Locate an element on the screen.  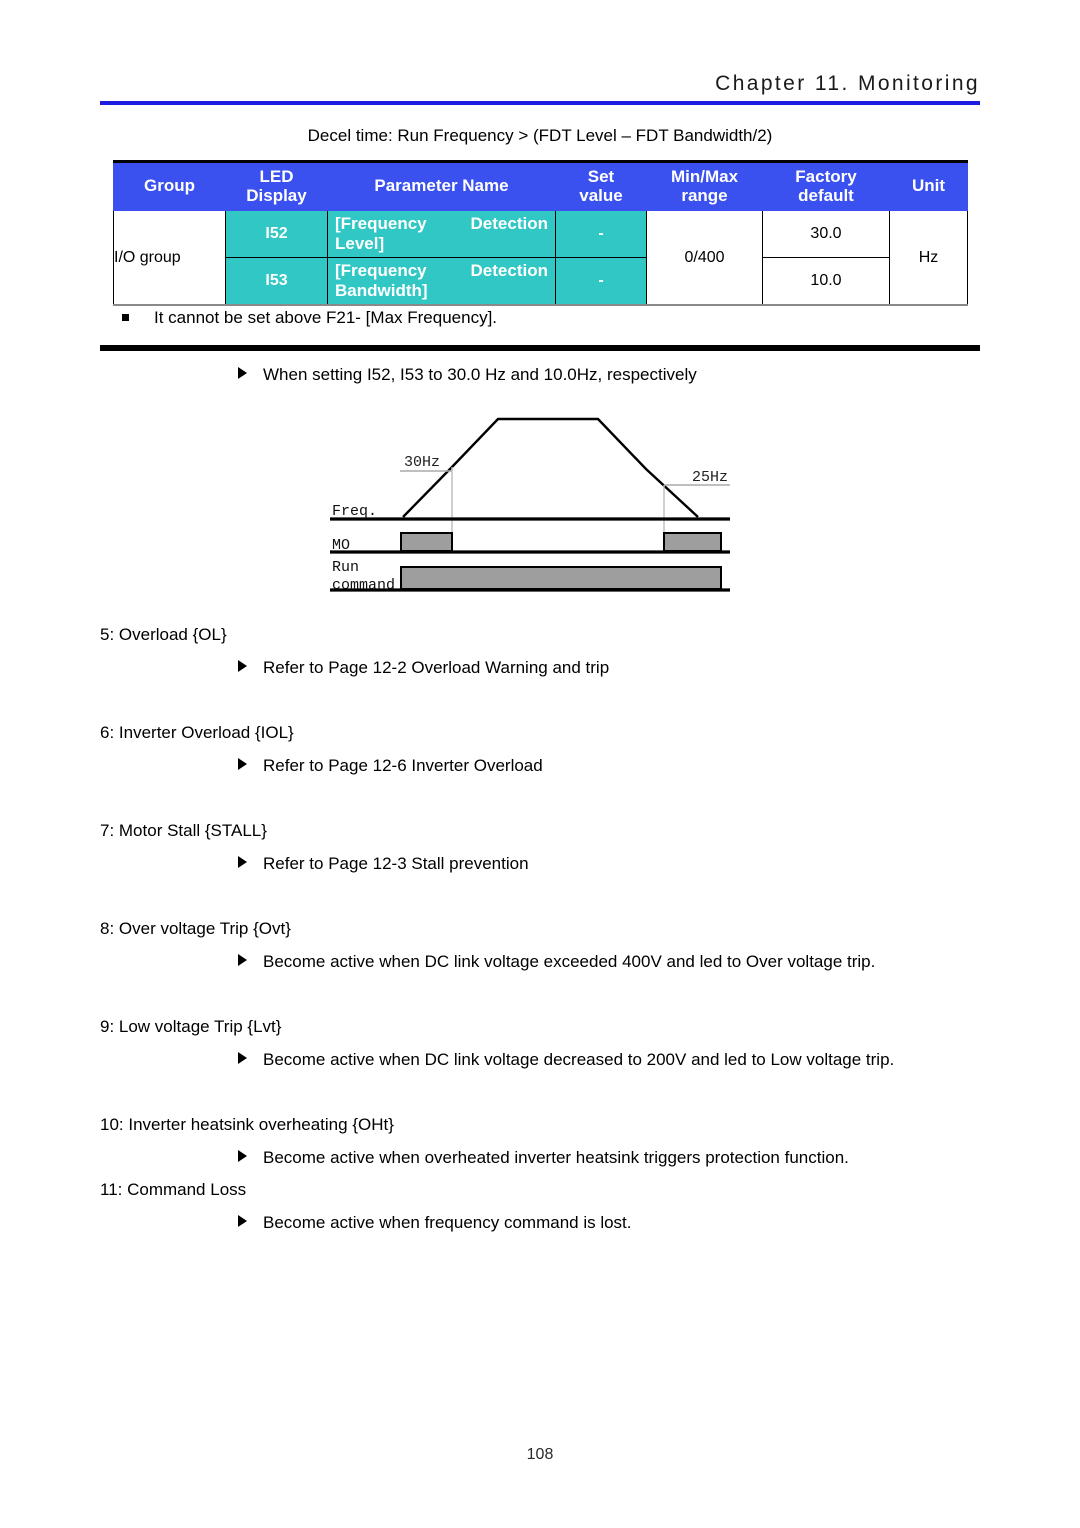
col-header-set-value: Set value is located at coordinates (601, 186).